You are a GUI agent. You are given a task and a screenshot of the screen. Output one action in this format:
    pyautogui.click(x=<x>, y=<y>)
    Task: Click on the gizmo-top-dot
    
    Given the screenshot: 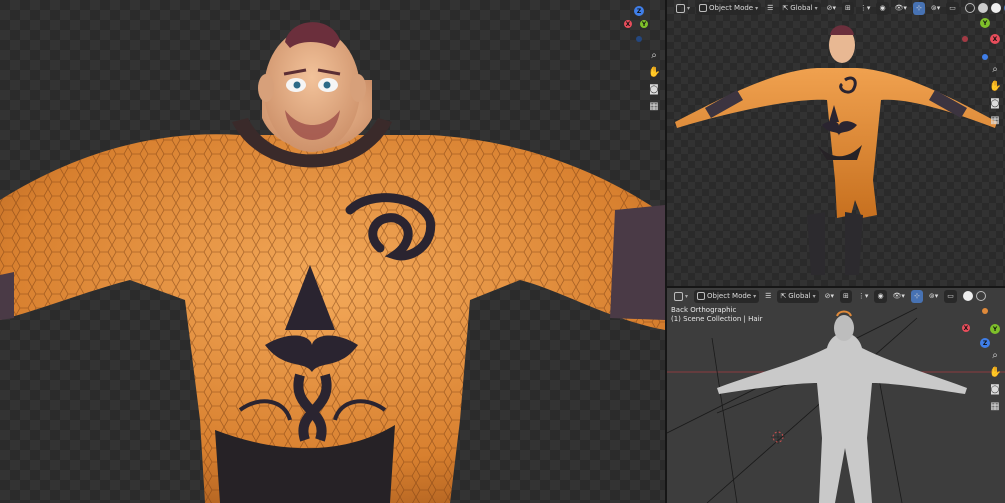 What is the action you would take?
    pyautogui.click(x=985, y=311)
    